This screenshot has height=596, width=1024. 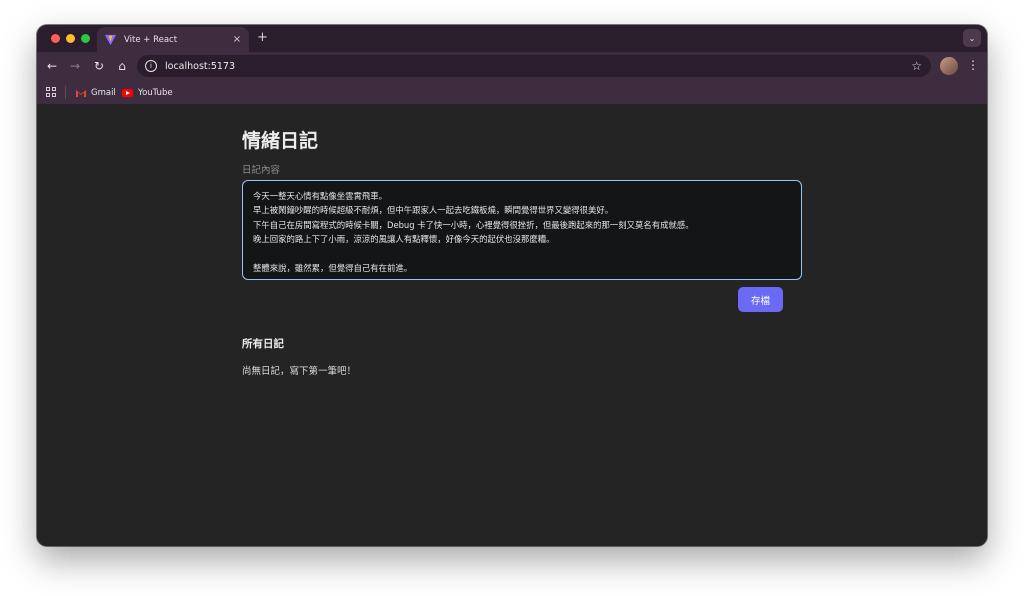 What do you see at coordinates (916, 66) in the screenshot?
I see `bookmark-star-icon: ☆` at bounding box center [916, 66].